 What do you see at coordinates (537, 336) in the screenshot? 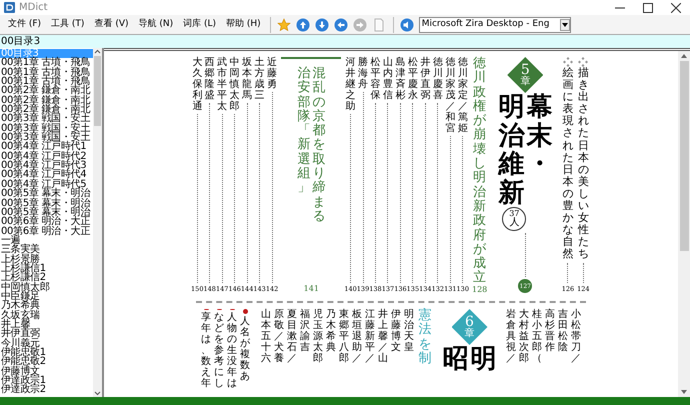
I see `person-name: 桂小五郎（` at bounding box center [537, 336].